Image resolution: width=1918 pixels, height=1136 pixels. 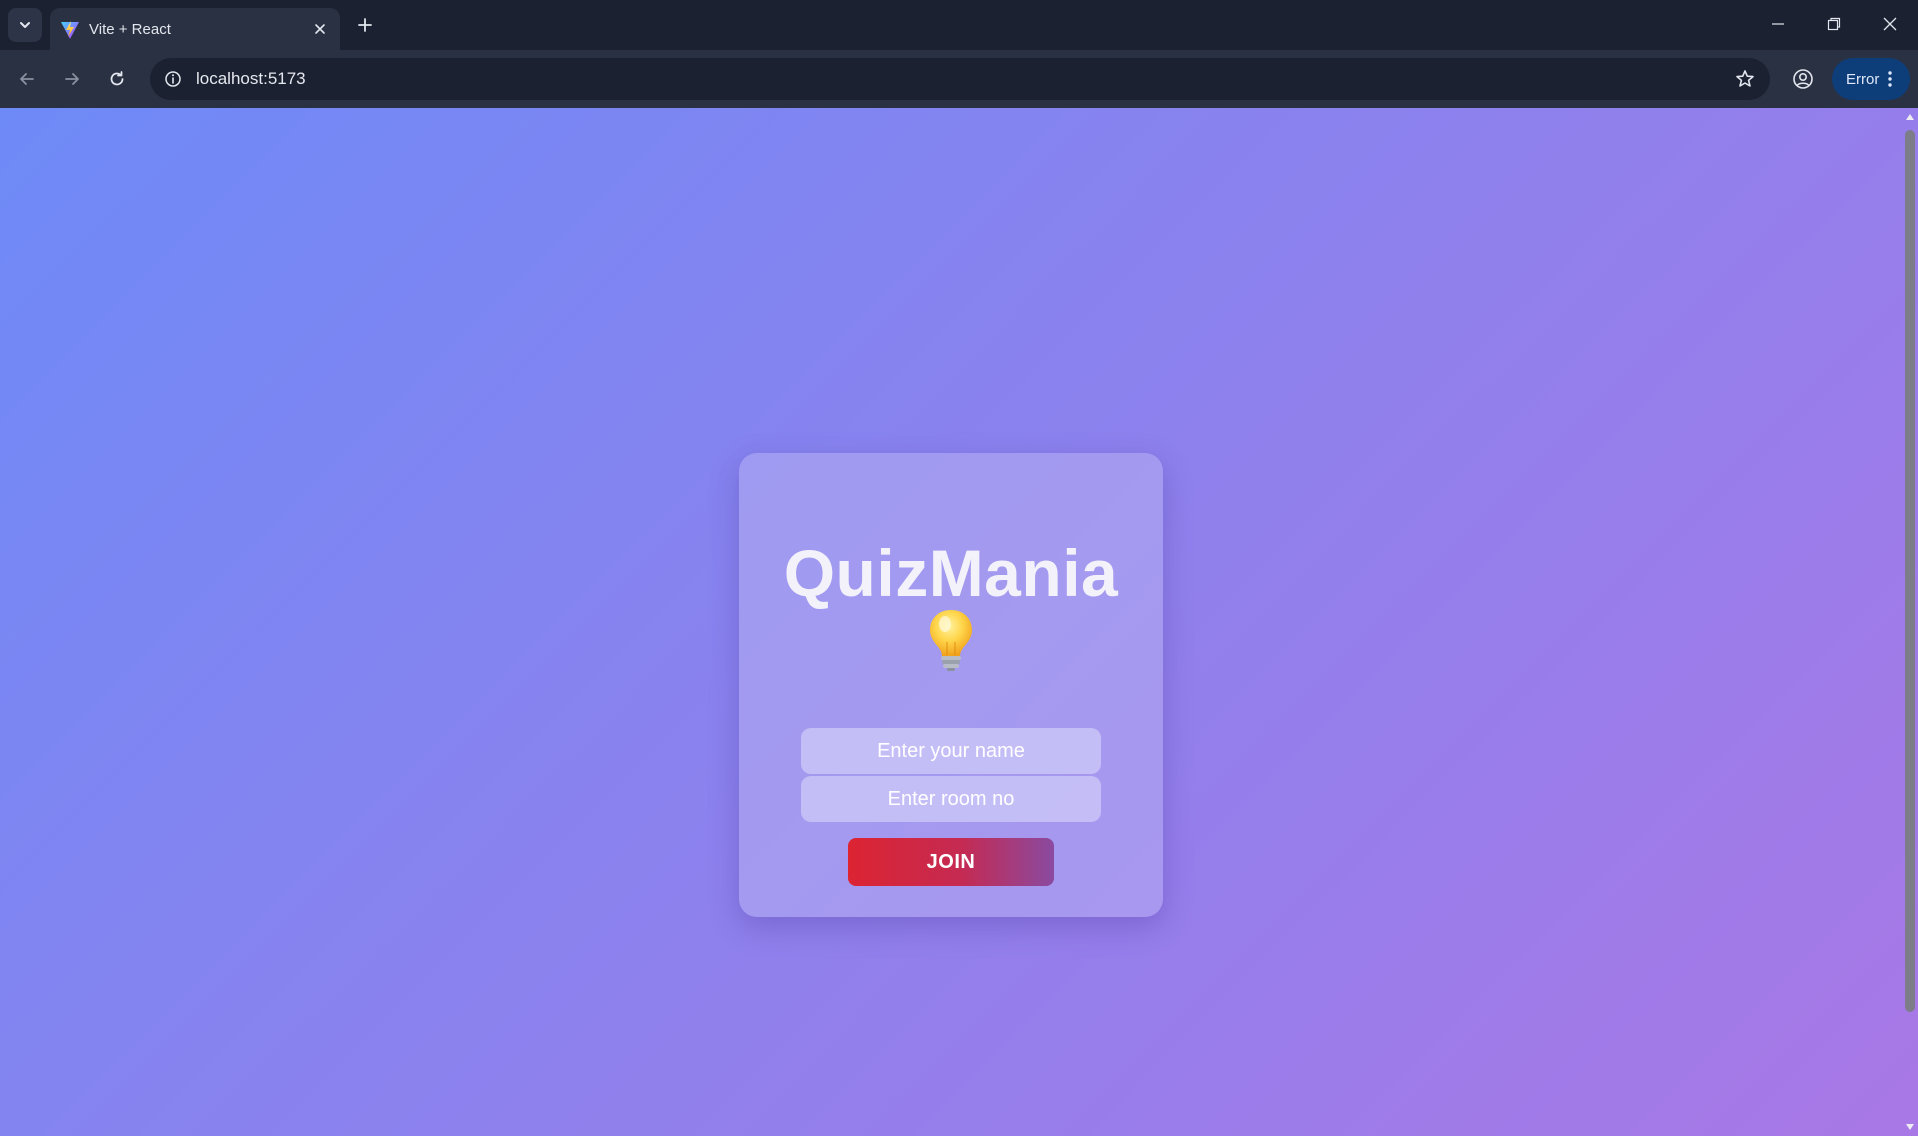 I want to click on error-label: Error, so click(x=1863, y=79).